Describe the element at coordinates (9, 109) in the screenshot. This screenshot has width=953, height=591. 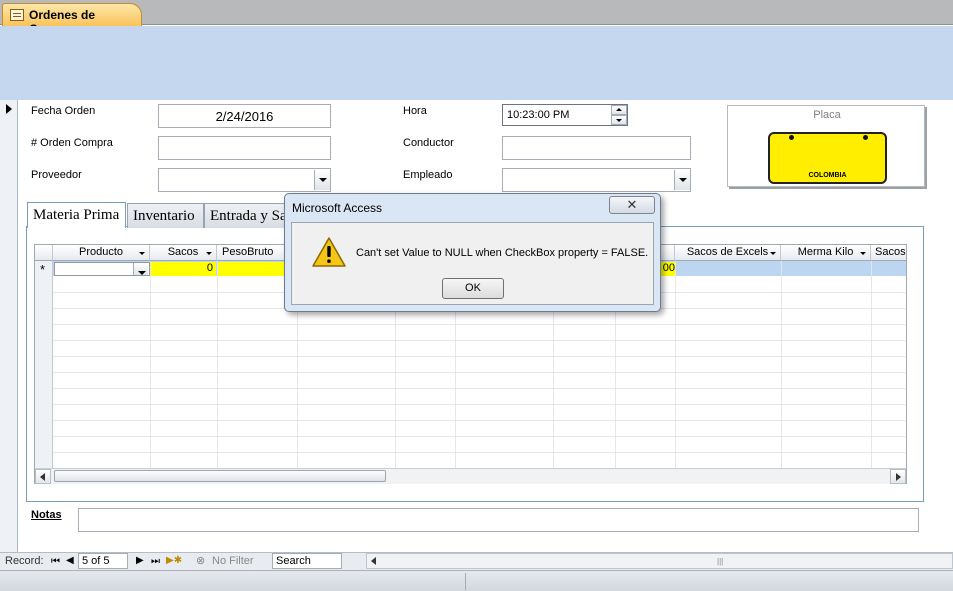
I see `current-record-arrow-icon` at that location.